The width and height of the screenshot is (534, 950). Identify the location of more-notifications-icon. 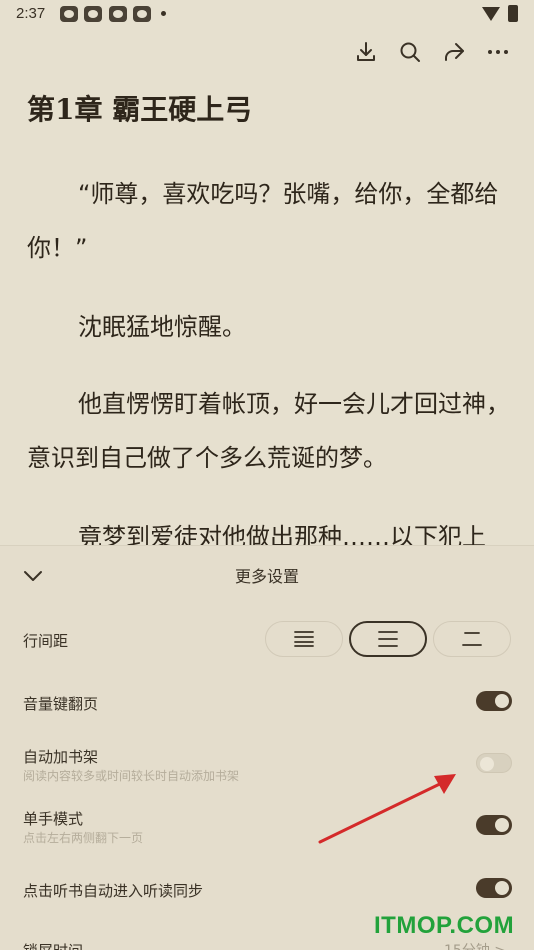
(163, 13).